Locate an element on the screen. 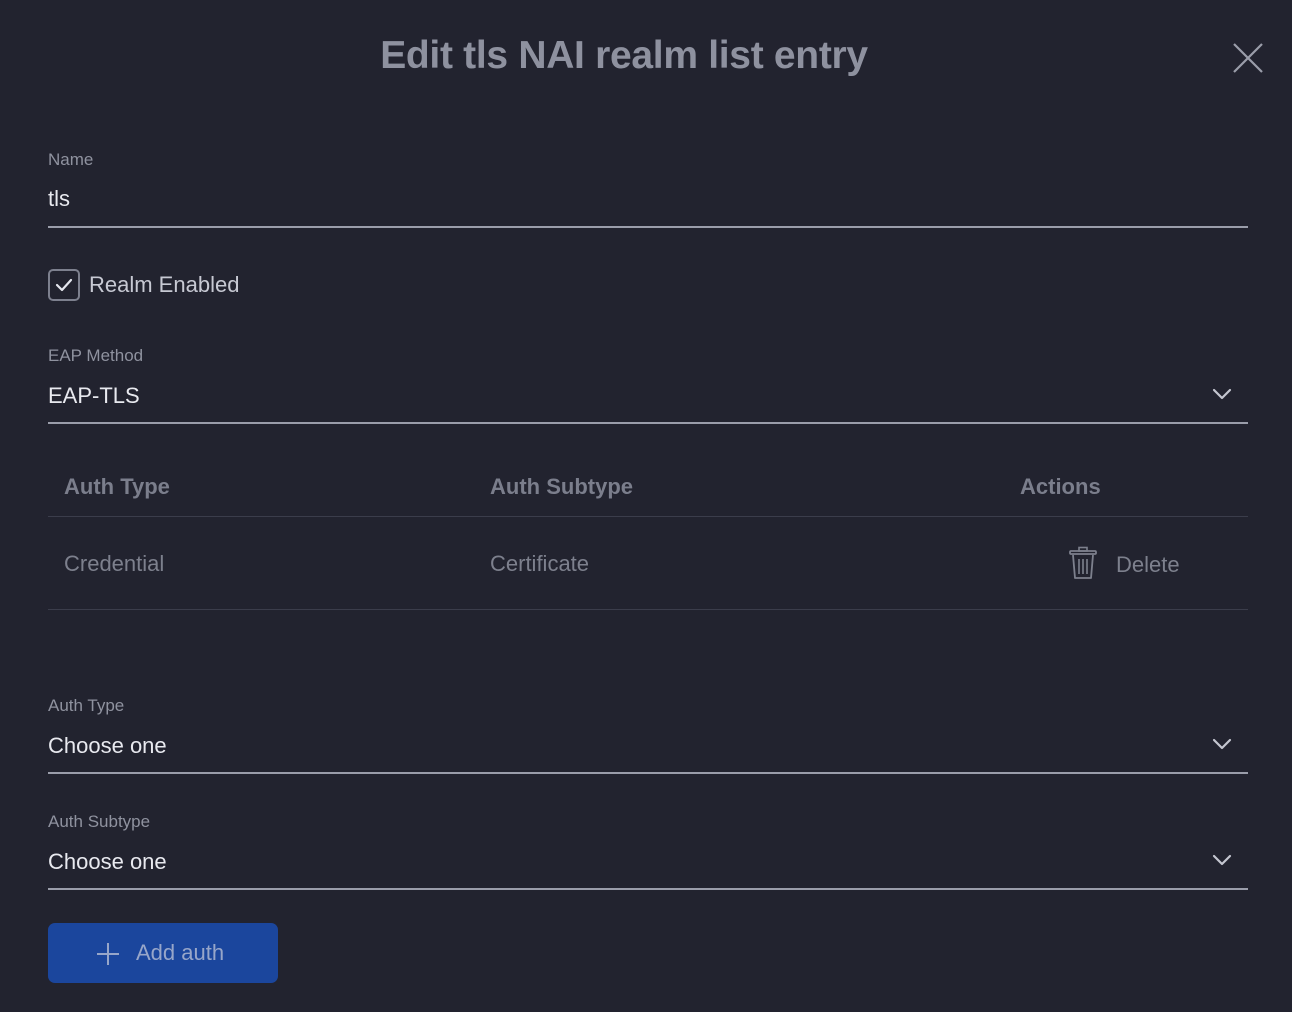  name-label: Name is located at coordinates (71, 159).